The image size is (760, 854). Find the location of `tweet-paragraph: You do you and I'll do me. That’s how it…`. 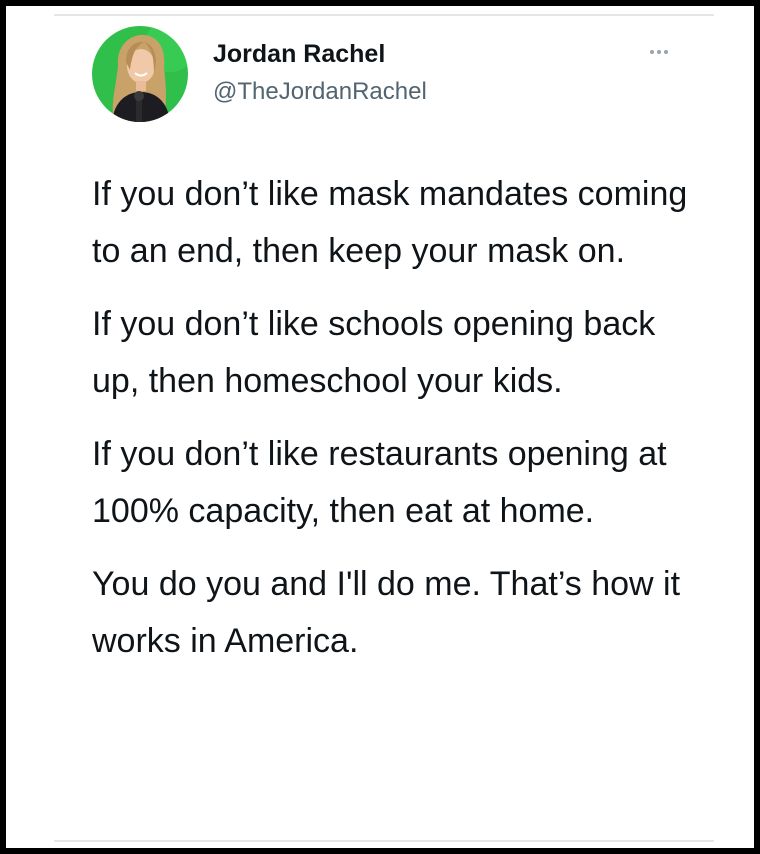

tweet-paragraph: You do you and I'll do me. That’s how it… is located at coordinates (386, 612).